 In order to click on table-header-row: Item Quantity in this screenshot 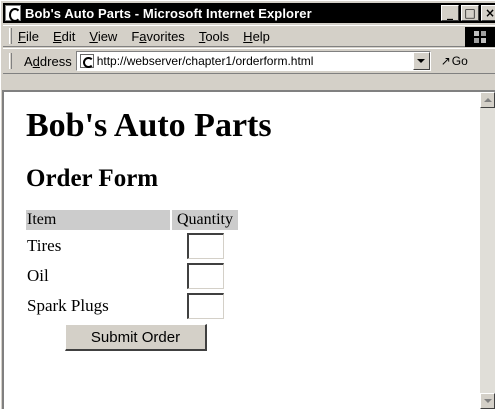, I will do `click(132, 220)`.